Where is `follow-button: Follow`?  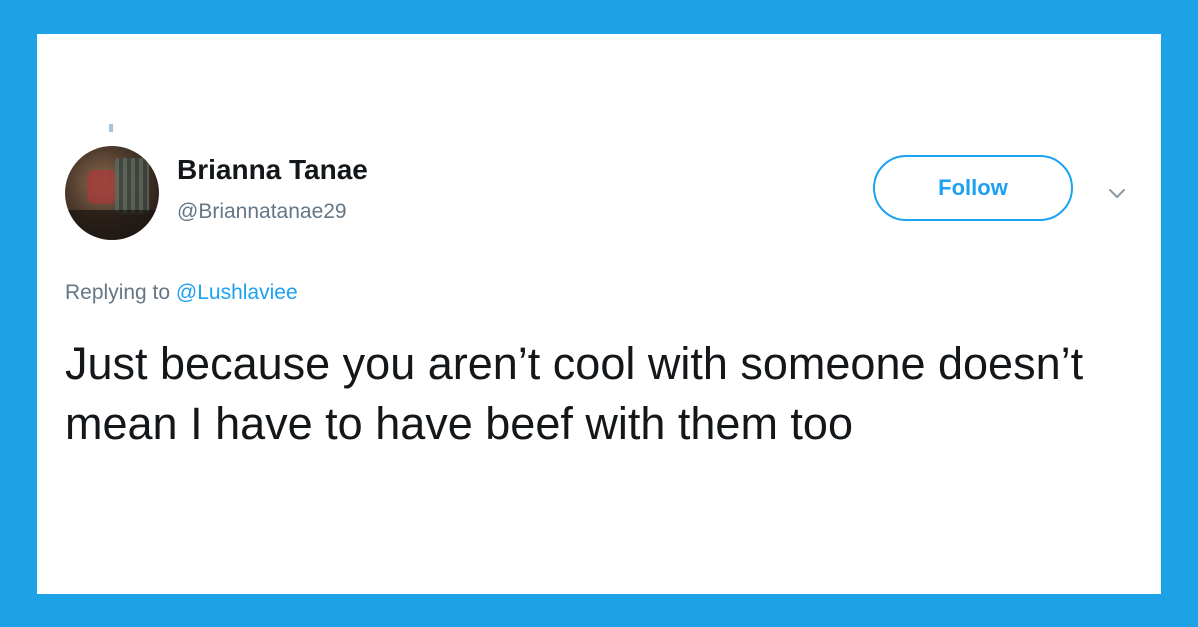
follow-button: Follow is located at coordinates (973, 188).